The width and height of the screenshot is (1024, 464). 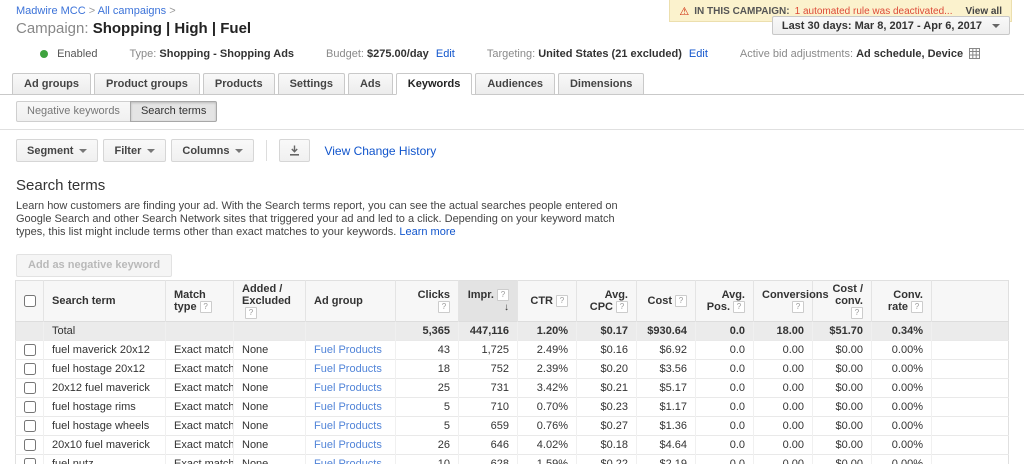 I want to click on tab-products: Products, so click(x=238, y=84).